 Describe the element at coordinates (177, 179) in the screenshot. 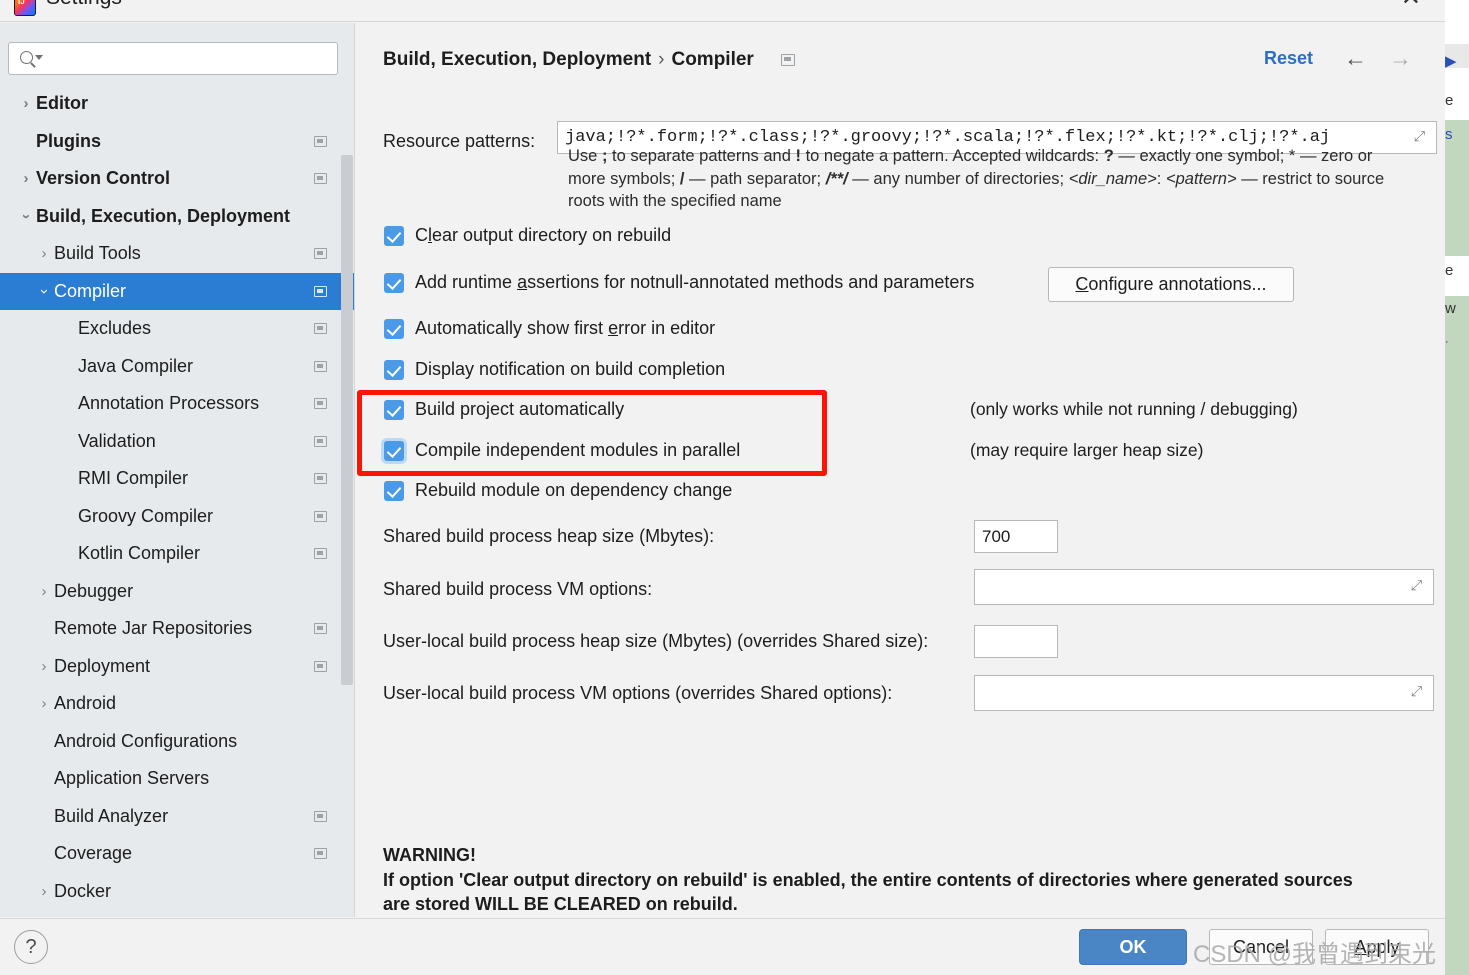

I see `sidebar-item-version-control: › Version Control` at that location.